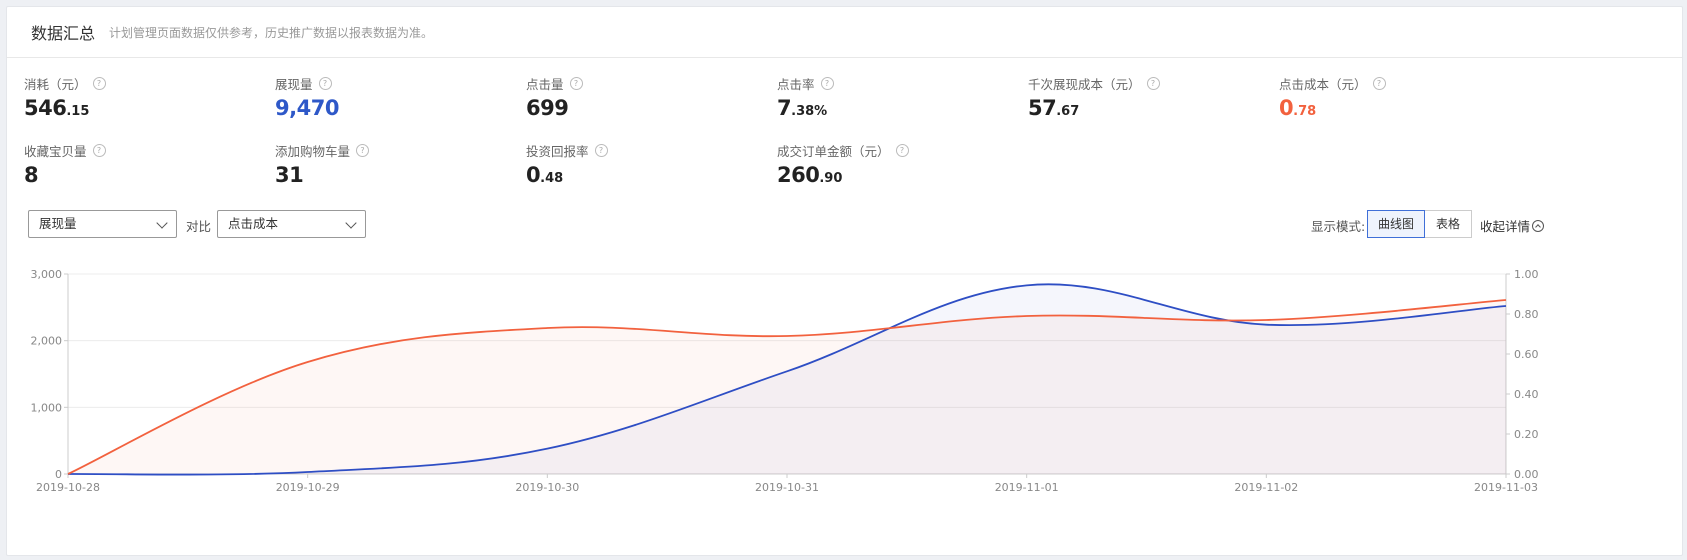 This screenshot has height=560, width=1687. I want to click on y-left-tick-label: 3,000, so click(47, 274).